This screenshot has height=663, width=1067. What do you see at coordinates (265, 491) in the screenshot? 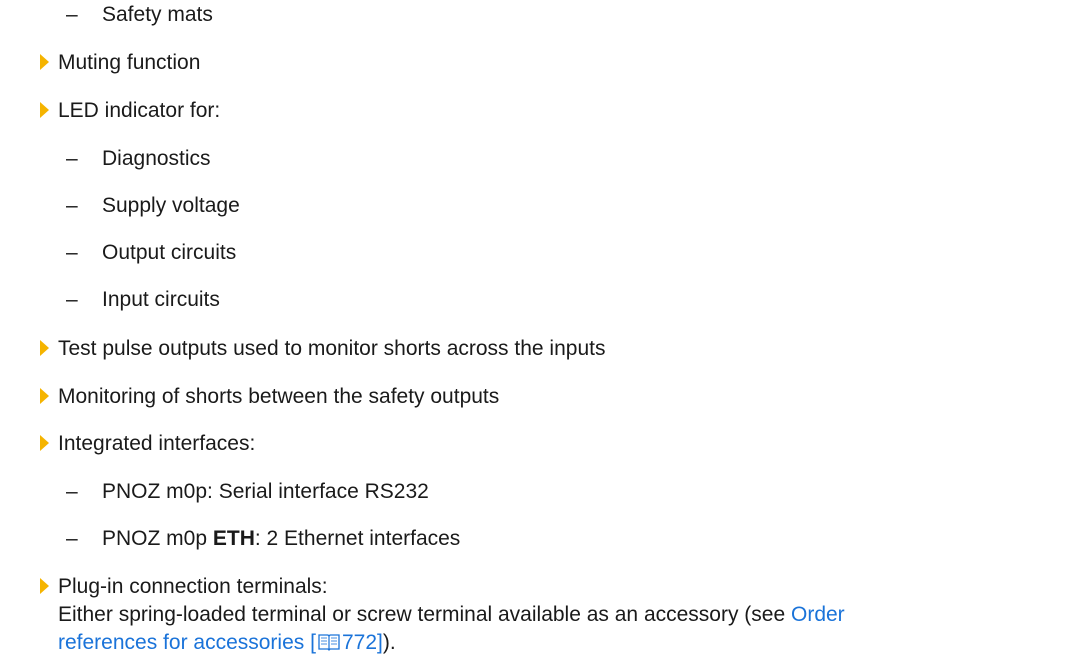
I see `list-item-text: PNOZ m0p: Serial interface RS232` at bounding box center [265, 491].